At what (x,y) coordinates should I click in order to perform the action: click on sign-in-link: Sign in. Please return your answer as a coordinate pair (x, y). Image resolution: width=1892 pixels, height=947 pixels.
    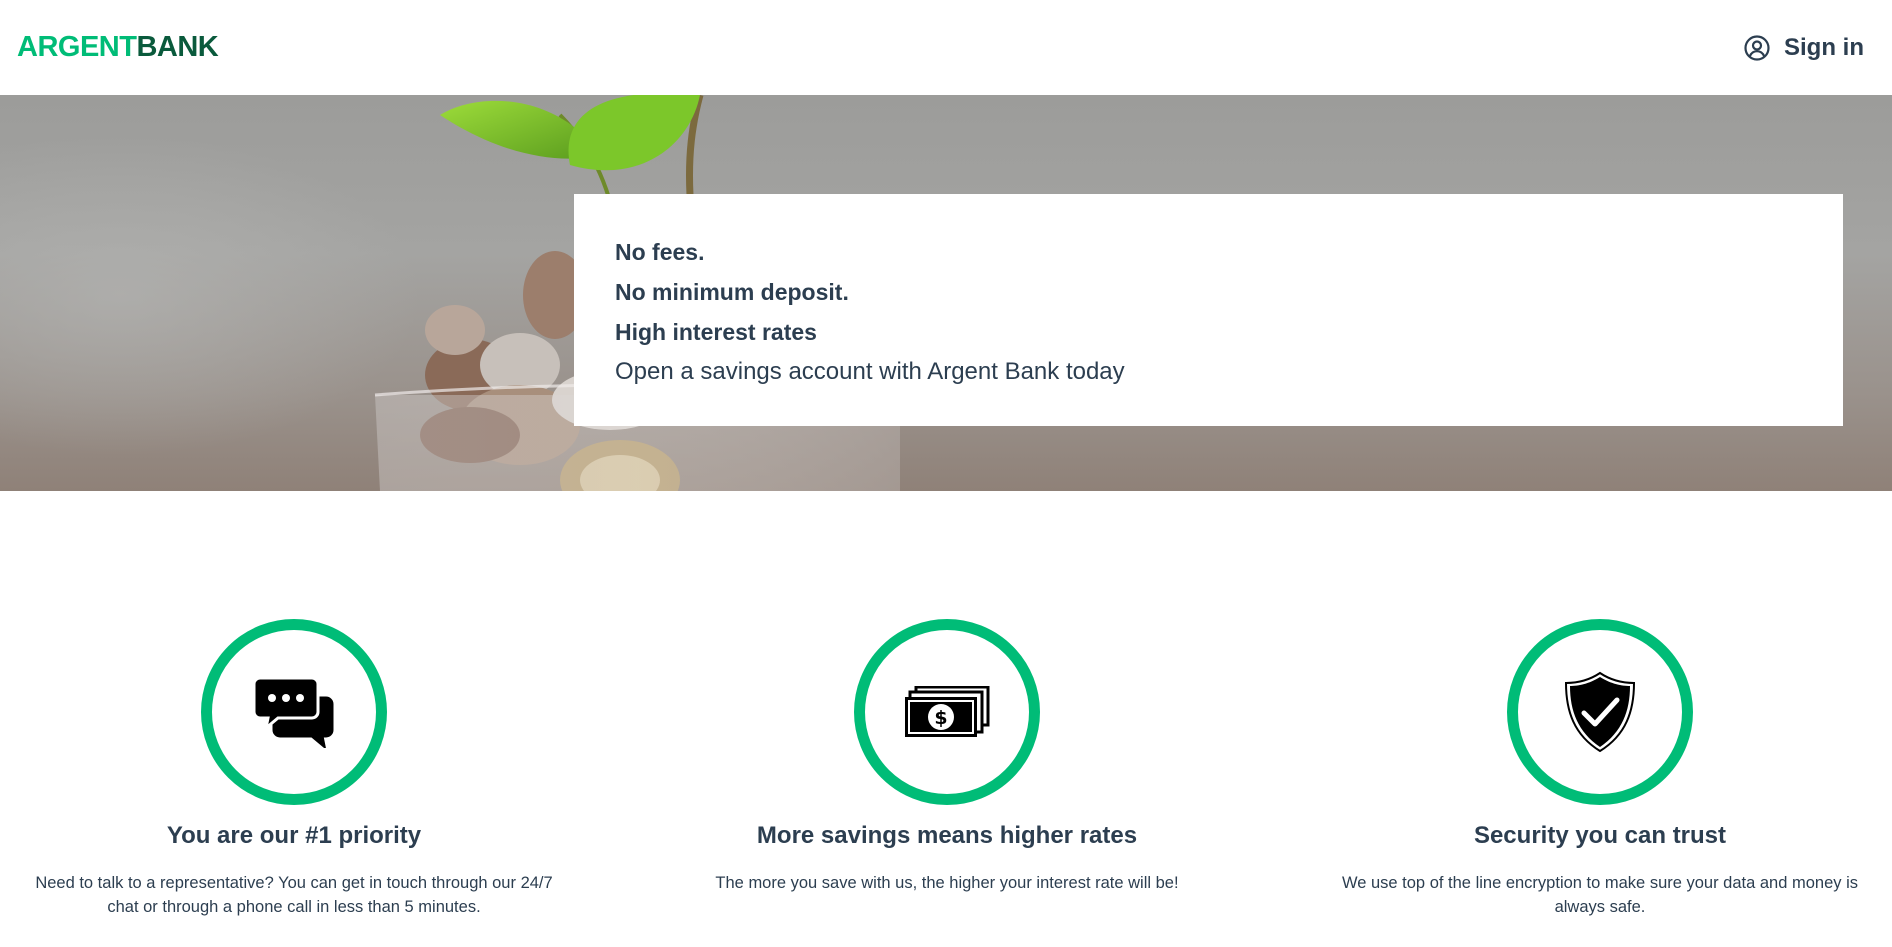
    Looking at the image, I should click on (1804, 48).